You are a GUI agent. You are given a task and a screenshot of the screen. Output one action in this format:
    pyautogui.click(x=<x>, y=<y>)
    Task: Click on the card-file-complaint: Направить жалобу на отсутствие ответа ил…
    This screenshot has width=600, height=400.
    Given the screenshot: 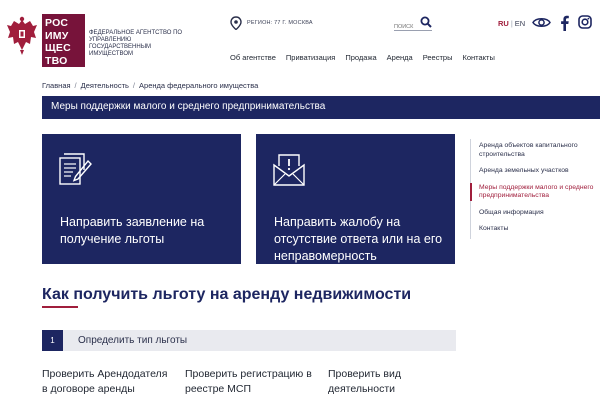 What is the action you would take?
    pyautogui.click(x=355, y=199)
    